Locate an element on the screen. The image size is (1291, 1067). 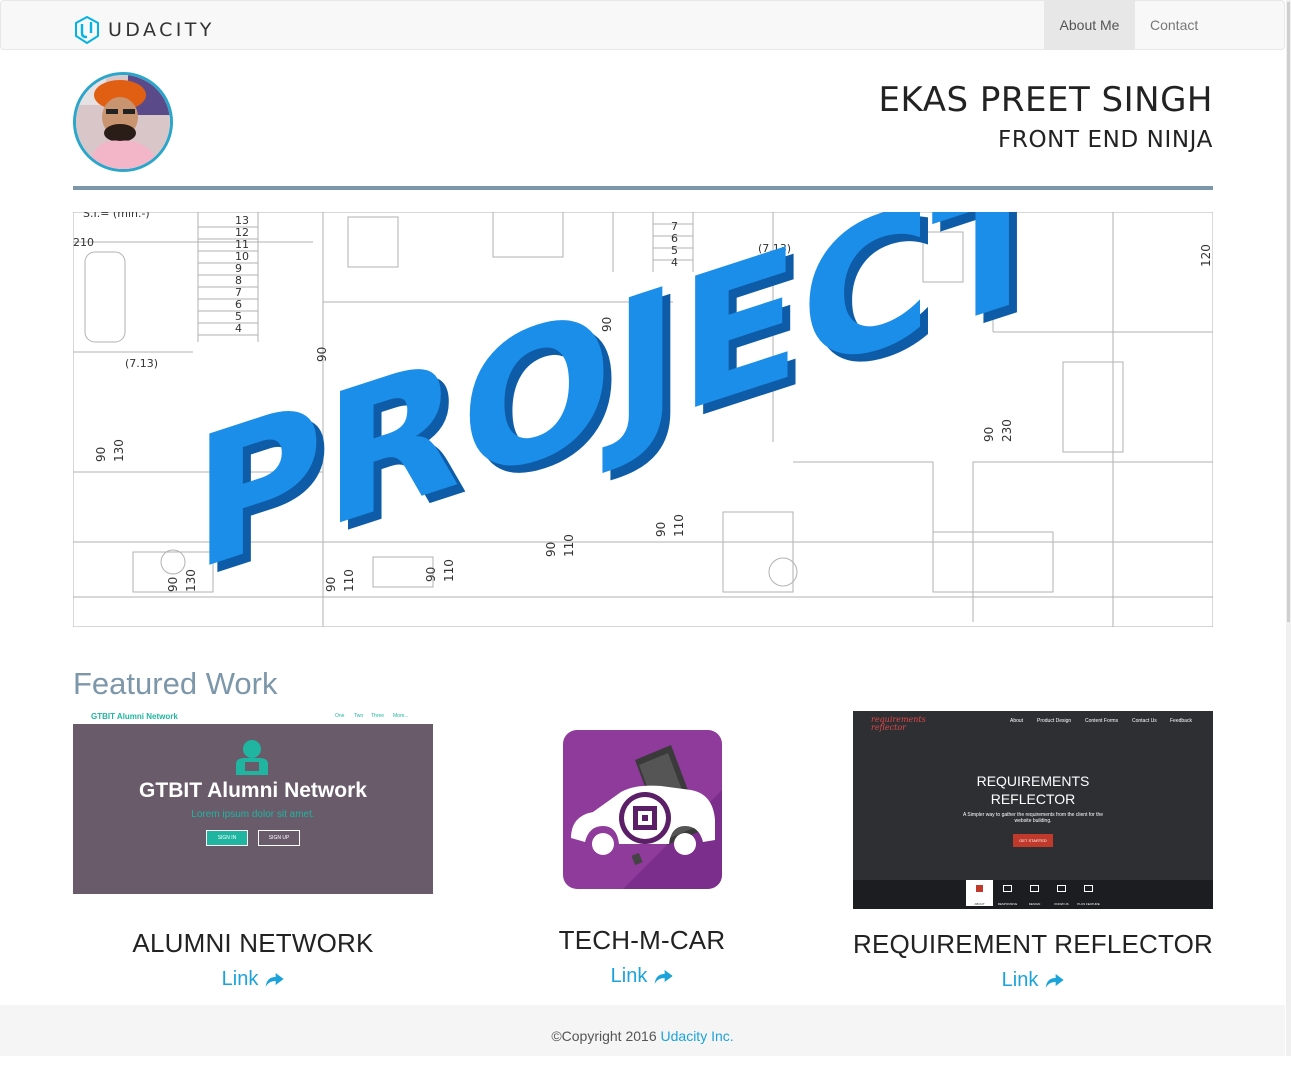
nav-link-contact: Contact is located at coordinates (1174, 25).